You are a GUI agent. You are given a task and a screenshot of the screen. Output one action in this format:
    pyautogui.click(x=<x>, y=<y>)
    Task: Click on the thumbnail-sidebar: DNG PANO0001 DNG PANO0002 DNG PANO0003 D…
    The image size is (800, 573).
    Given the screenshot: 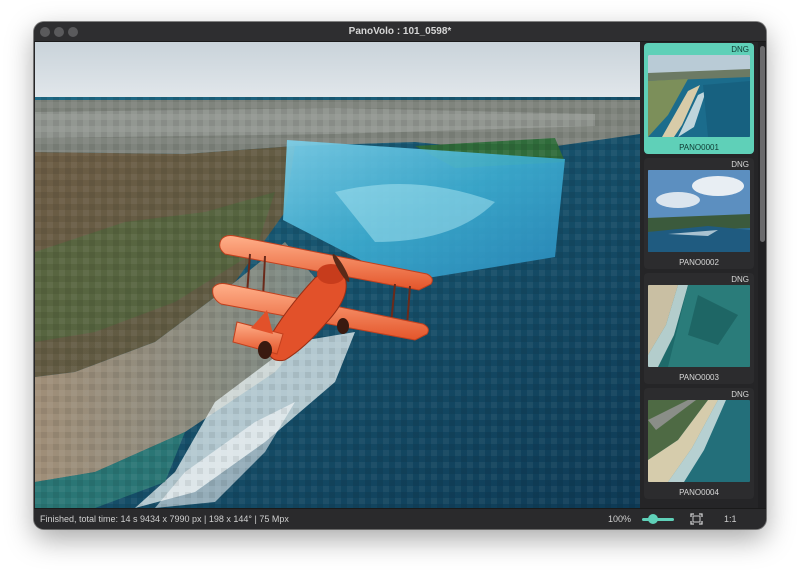 What is the action you would take?
    pyautogui.click(x=703, y=275)
    